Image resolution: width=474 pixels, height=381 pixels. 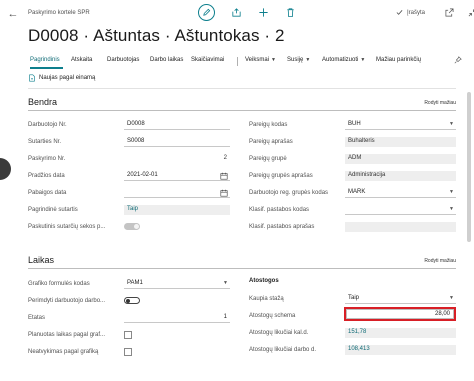 What do you see at coordinates (123, 60) in the screenshot?
I see `tab-darbuotojas: Darbuotojas` at bounding box center [123, 60].